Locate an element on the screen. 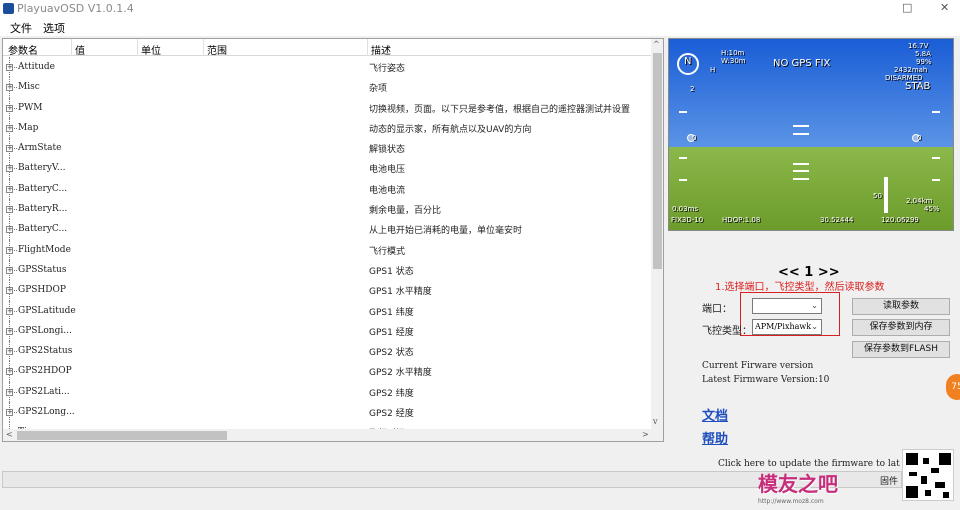 This screenshot has width=960, height=510. floating-badge: 75 is located at coordinates (953, 387).